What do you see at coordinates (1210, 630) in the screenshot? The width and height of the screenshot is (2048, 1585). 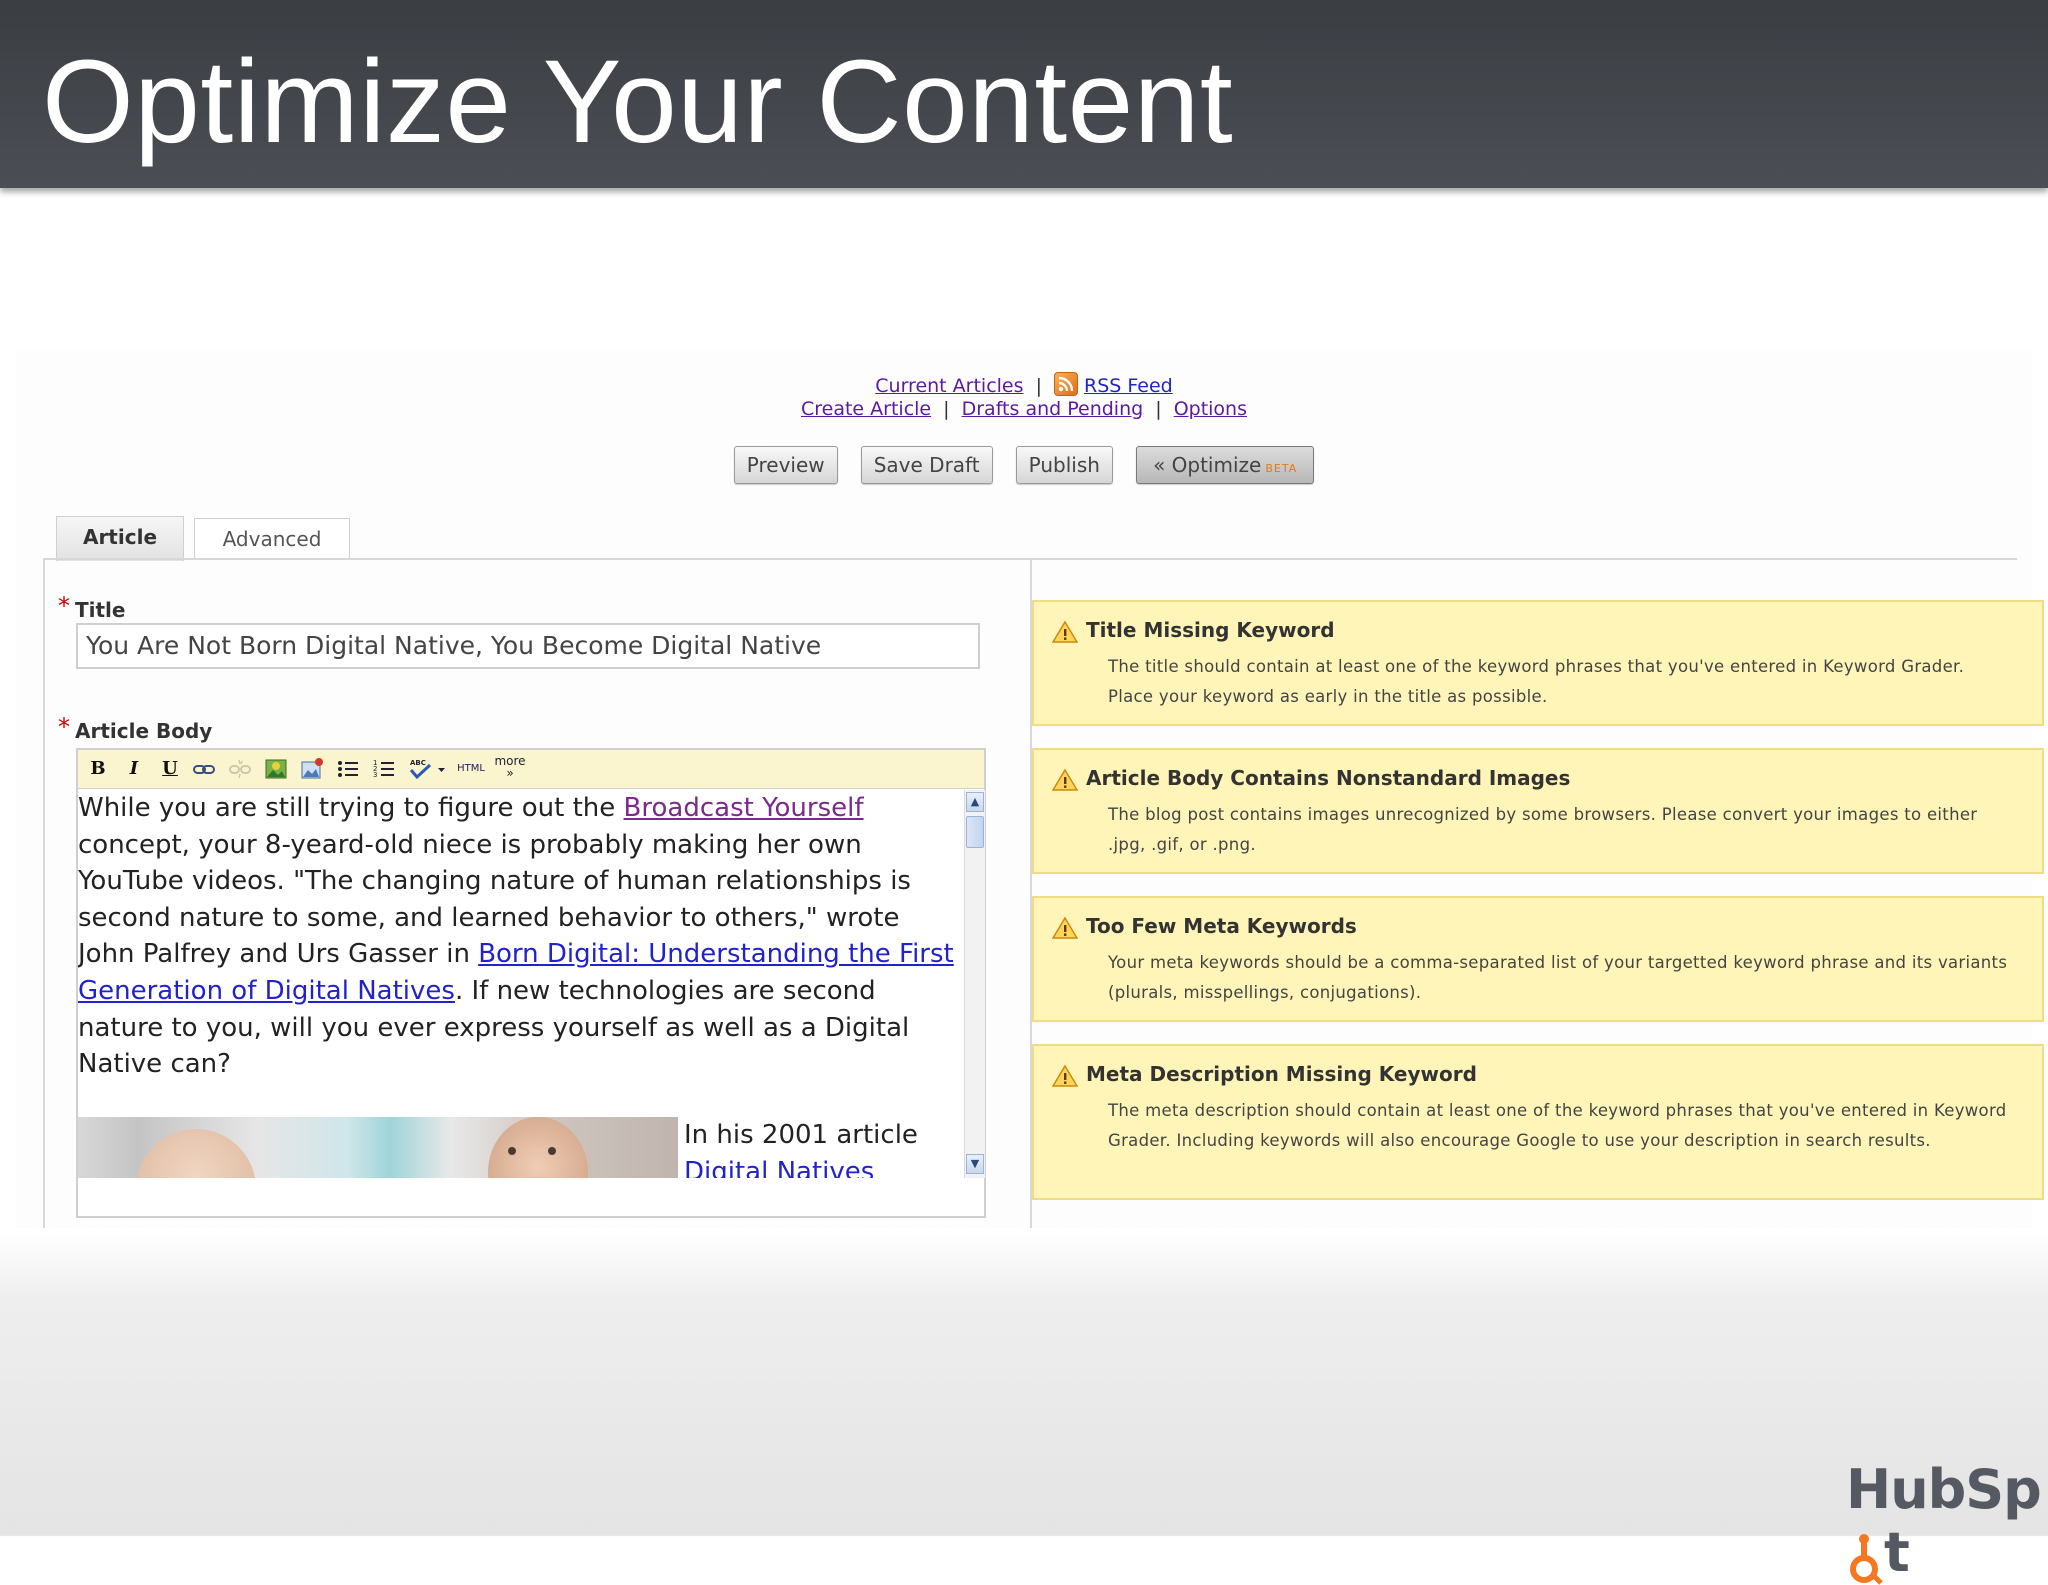 I see `warning-title: Title Missing Keyword` at bounding box center [1210, 630].